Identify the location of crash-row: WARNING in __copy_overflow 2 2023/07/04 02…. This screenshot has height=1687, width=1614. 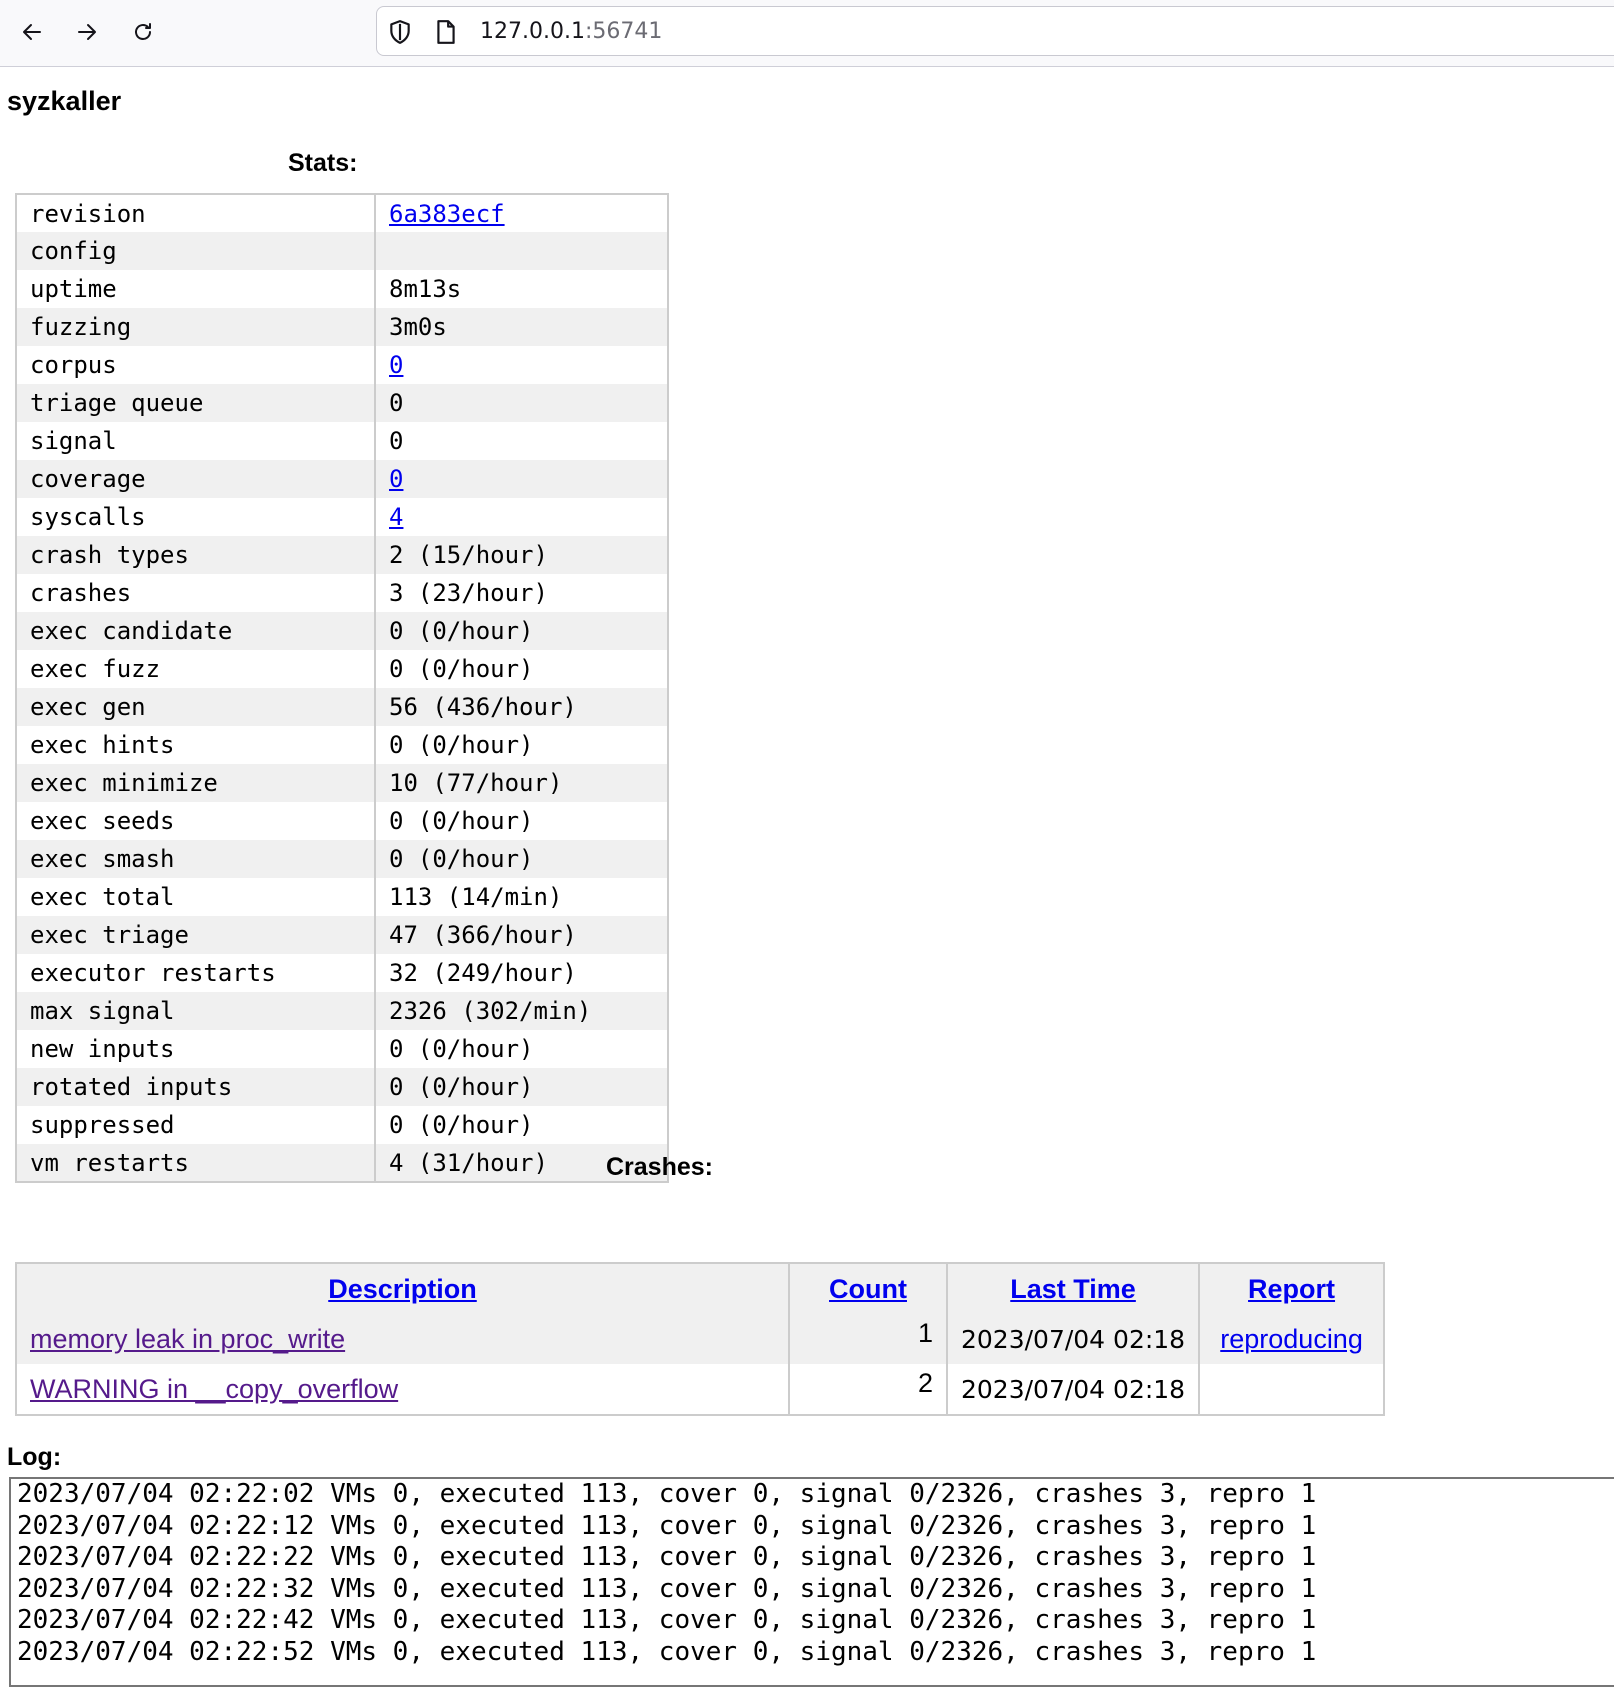
(700, 1389).